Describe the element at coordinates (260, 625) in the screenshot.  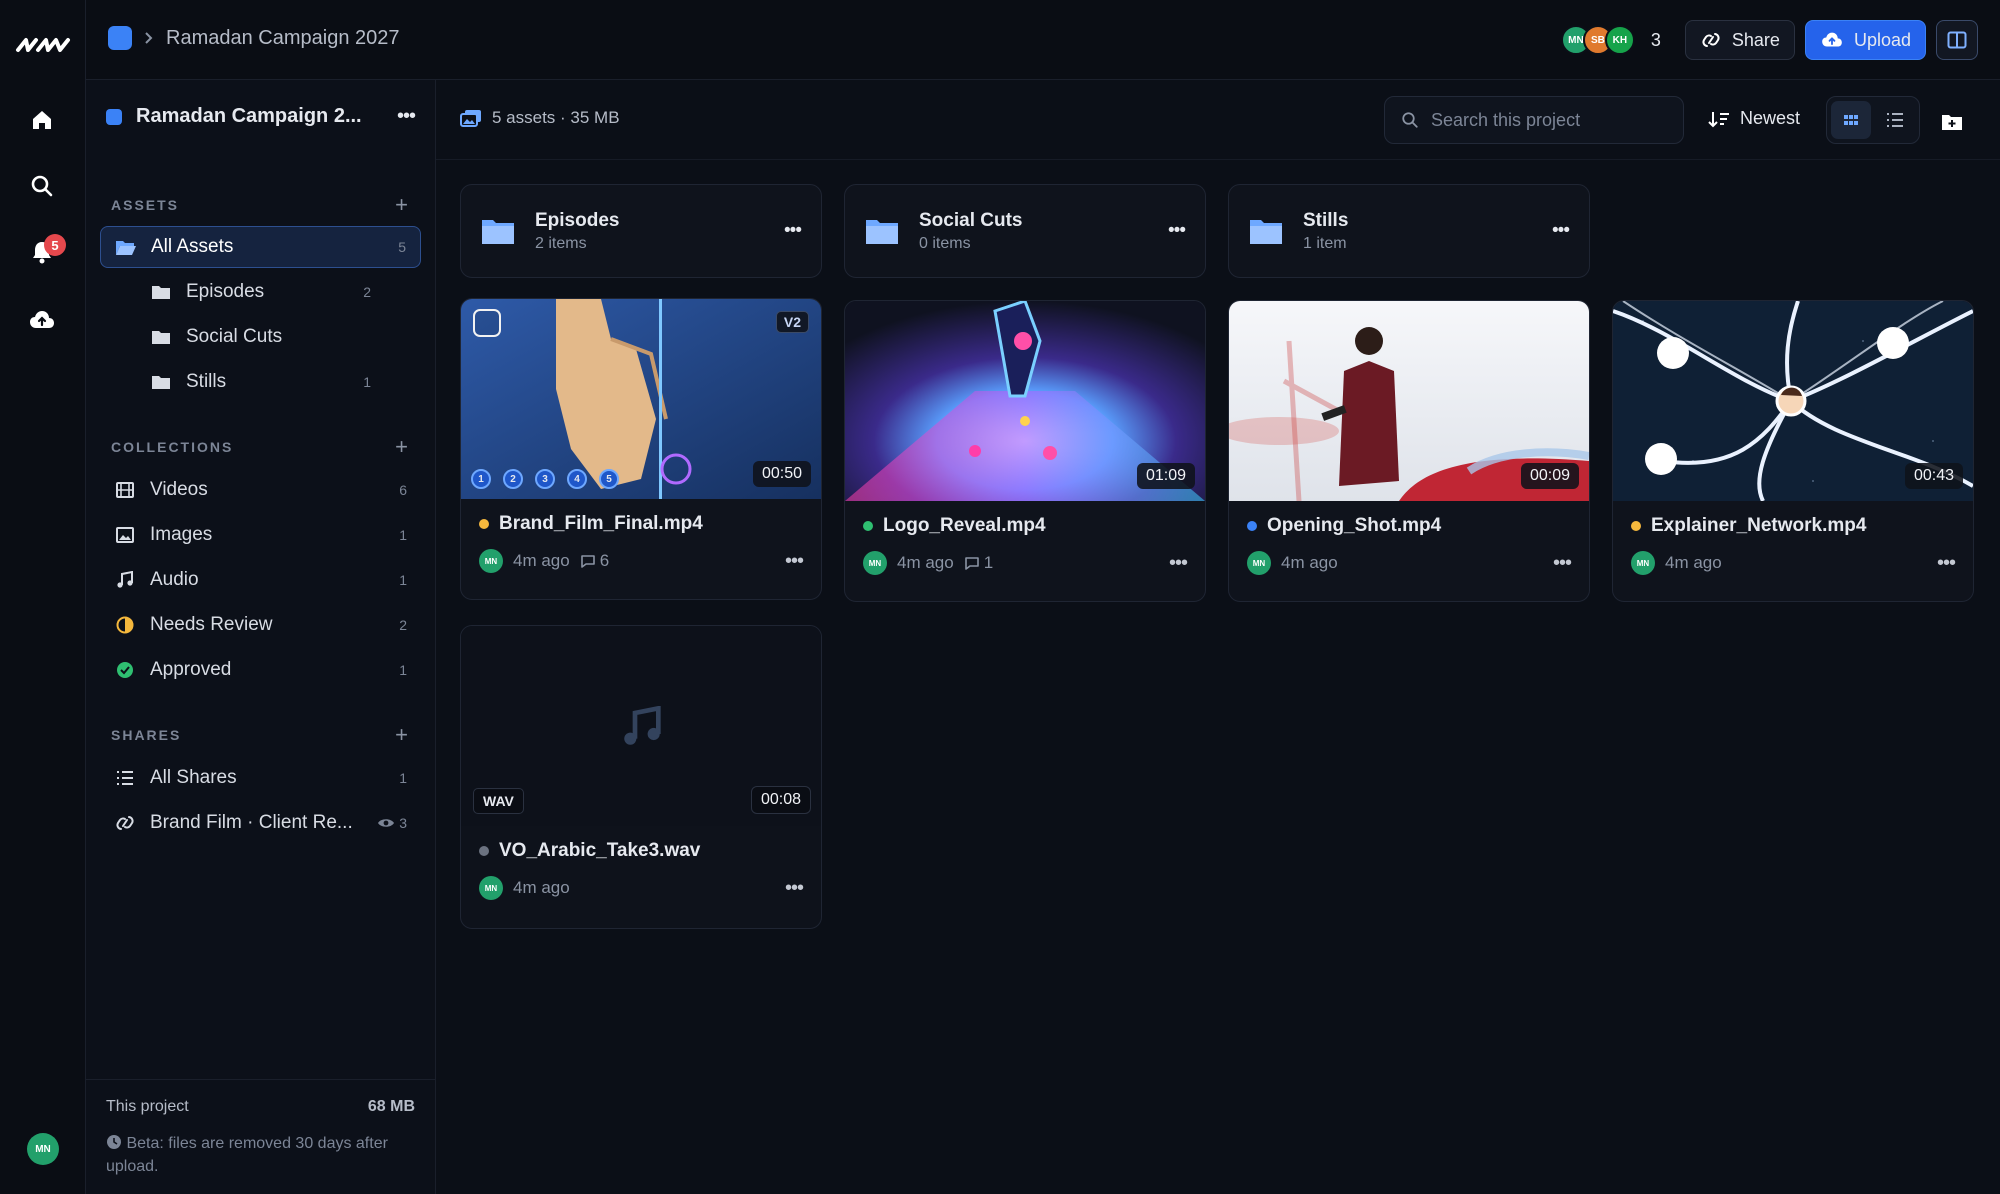
I see `sidebar-item-needs-review: Needs Review 2` at that location.